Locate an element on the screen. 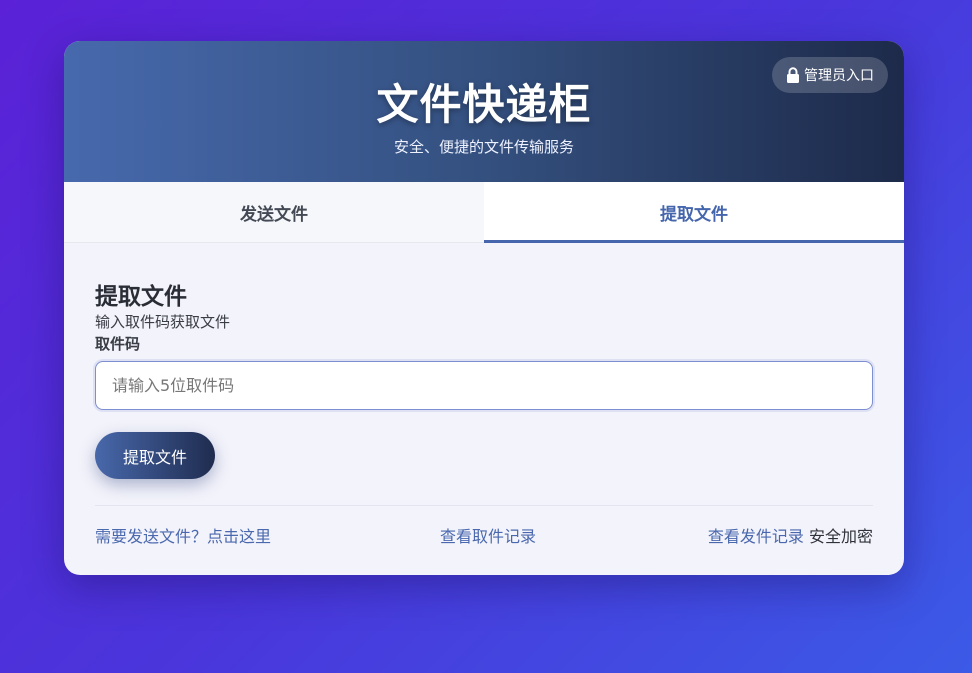 The height and width of the screenshot is (673, 972). admin-entry-button: 管理员入口 is located at coordinates (830, 75).